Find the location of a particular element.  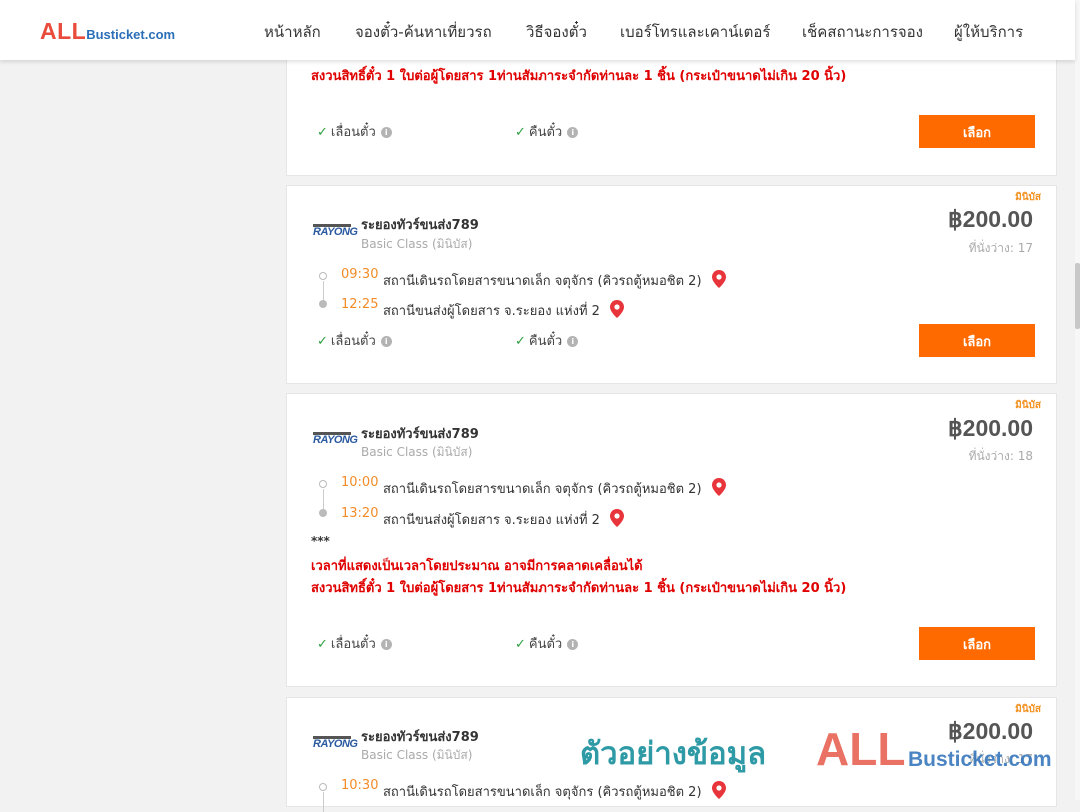

arrive-time: 13:20 is located at coordinates (360, 513).